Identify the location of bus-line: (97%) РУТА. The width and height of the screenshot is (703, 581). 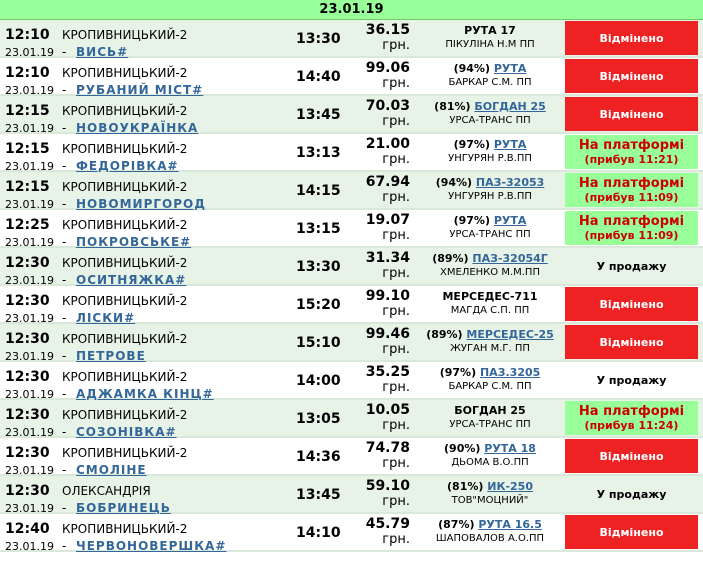
(490, 220).